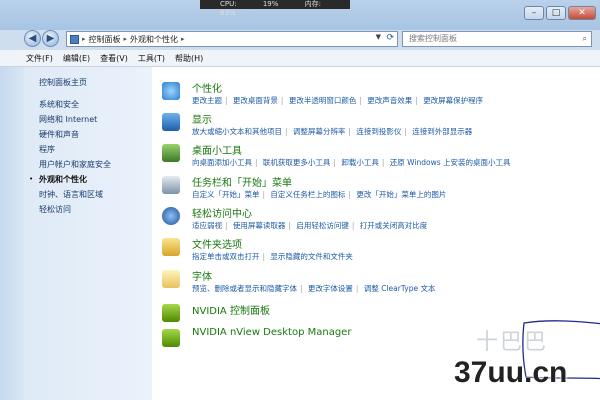  I want to click on menu-edit: 编辑(E), so click(76, 58).